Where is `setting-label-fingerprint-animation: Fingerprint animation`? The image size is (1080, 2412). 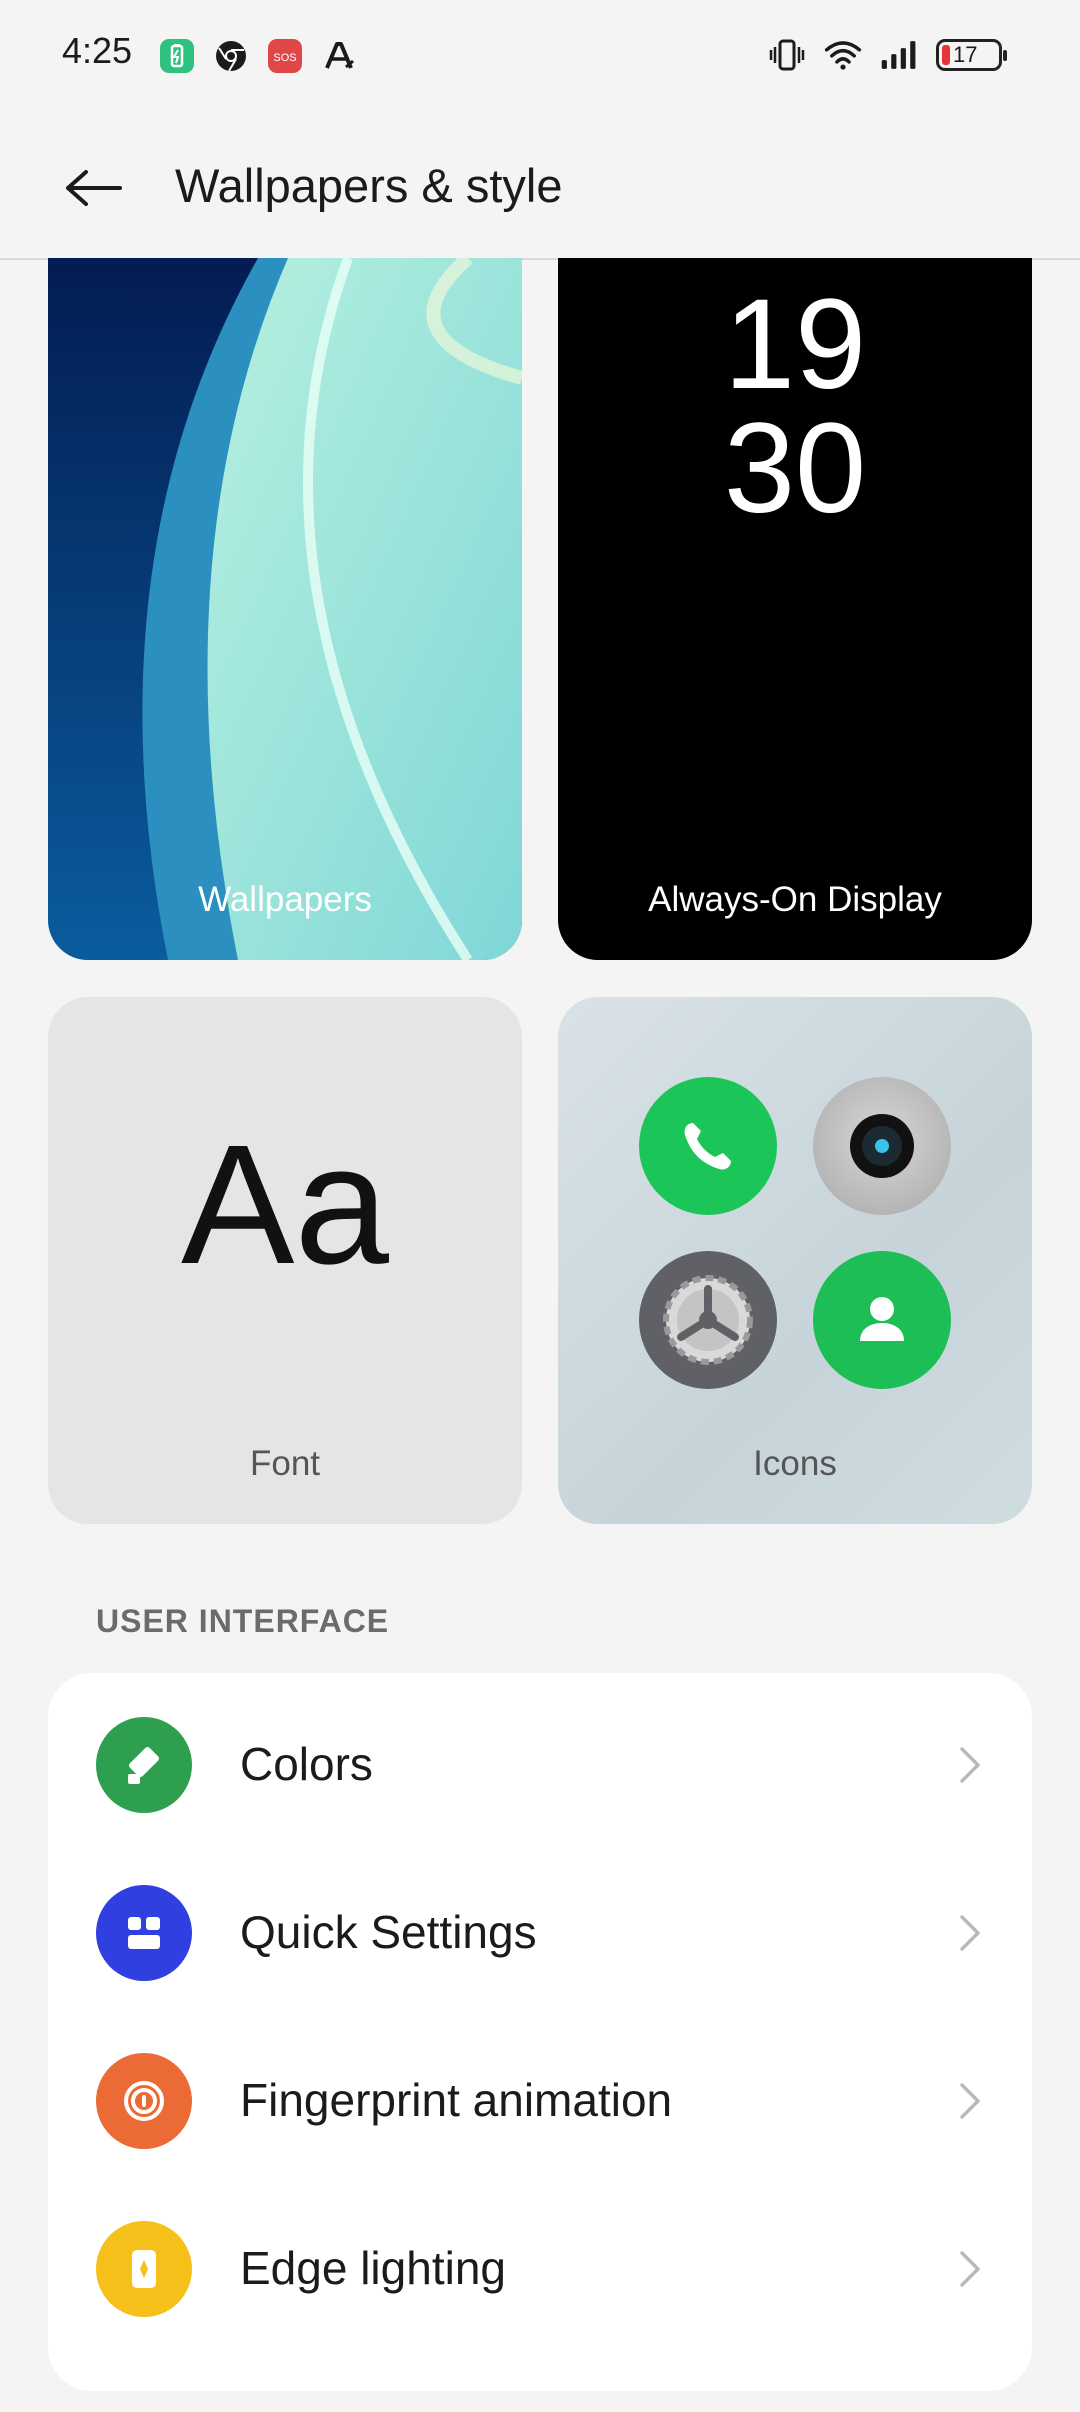 setting-label-fingerprint-animation: Fingerprint animation is located at coordinates (456, 2100).